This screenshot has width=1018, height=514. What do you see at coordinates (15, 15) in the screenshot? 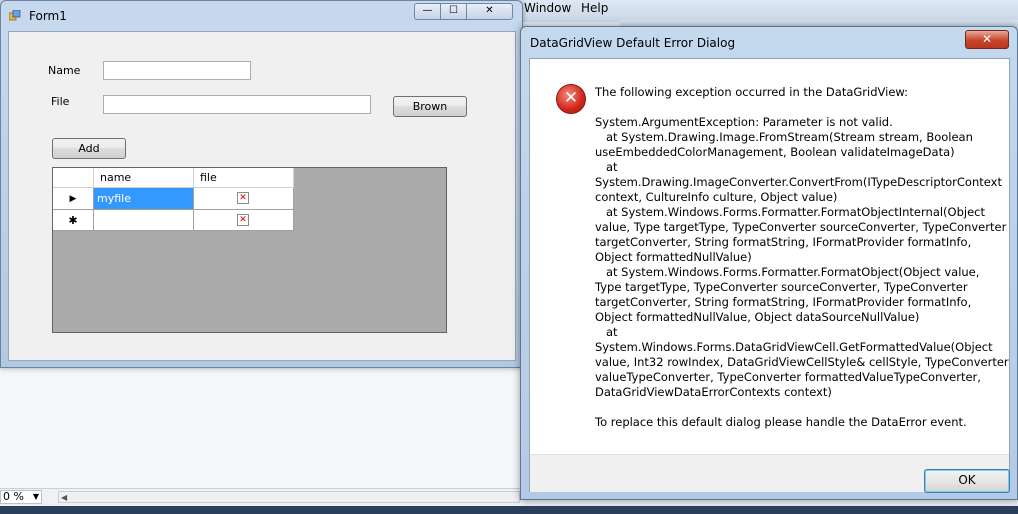
I see `form-icon` at bounding box center [15, 15].